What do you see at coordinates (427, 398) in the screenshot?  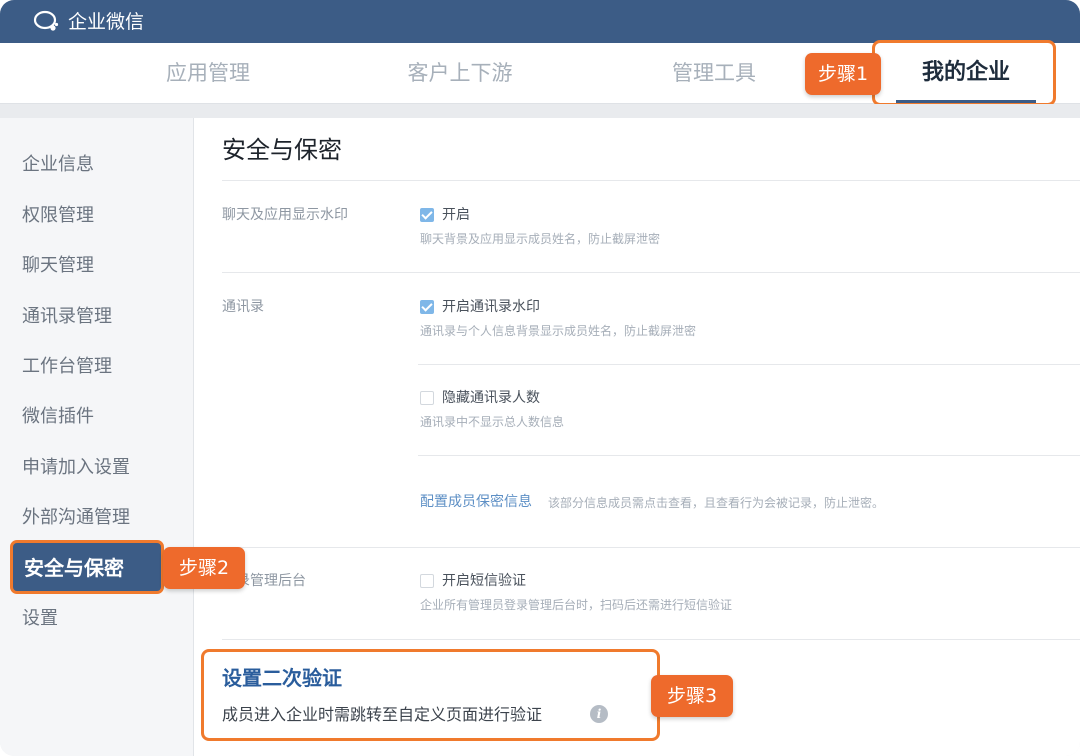 I see `hide-contacts-count-checkbox` at bounding box center [427, 398].